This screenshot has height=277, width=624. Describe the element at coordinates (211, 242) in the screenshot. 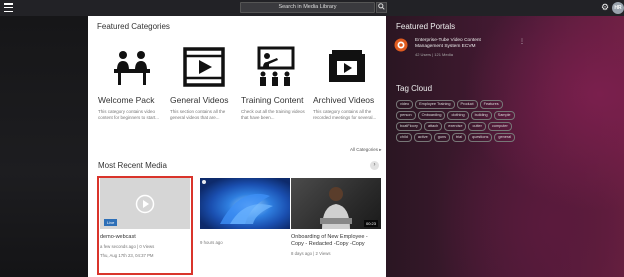

I see `media-meta: 9 hours ago` at that location.